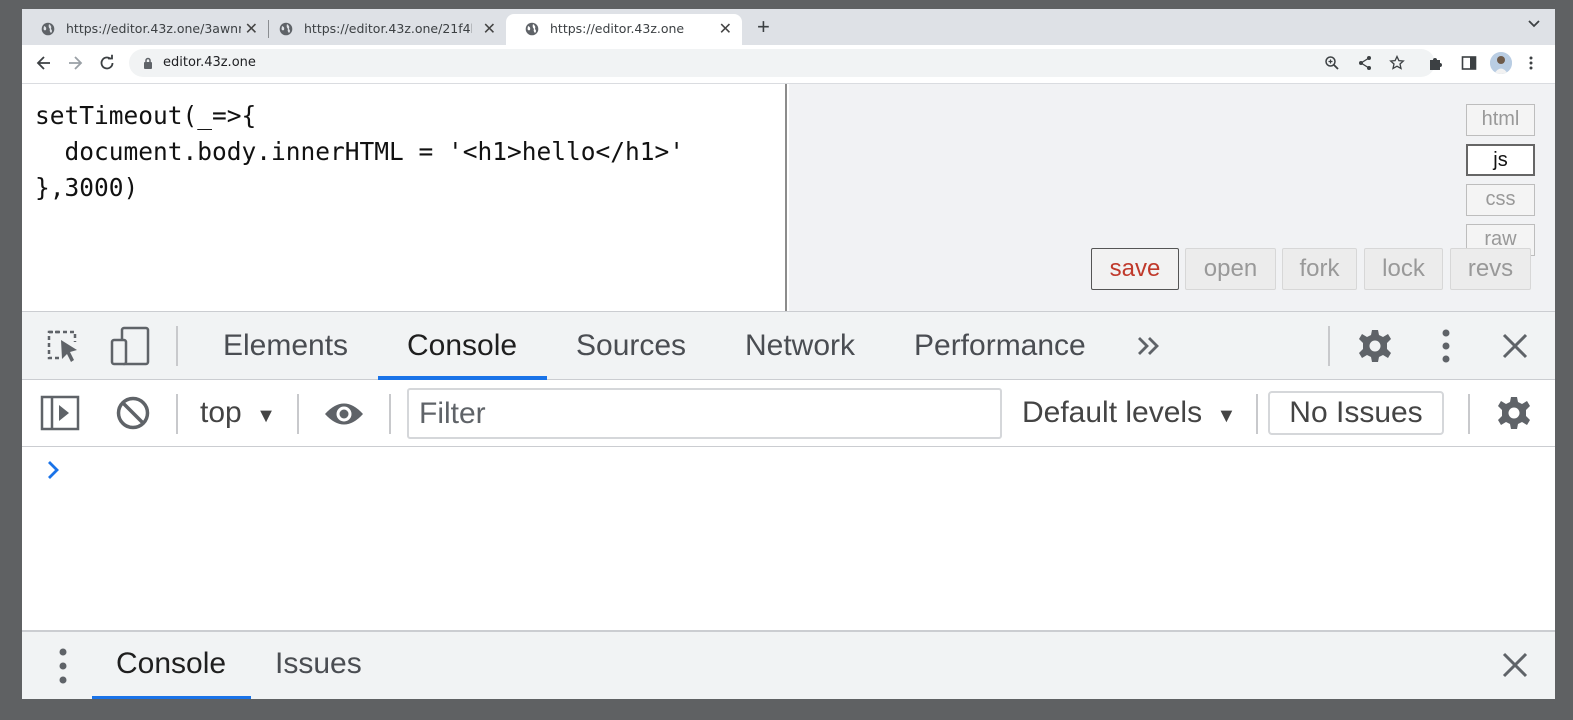 Image resolution: width=1573 pixels, height=720 pixels. What do you see at coordinates (44, 63) in the screenshot?
I see `back-arrow-icon` at bounding box center [44, 63].